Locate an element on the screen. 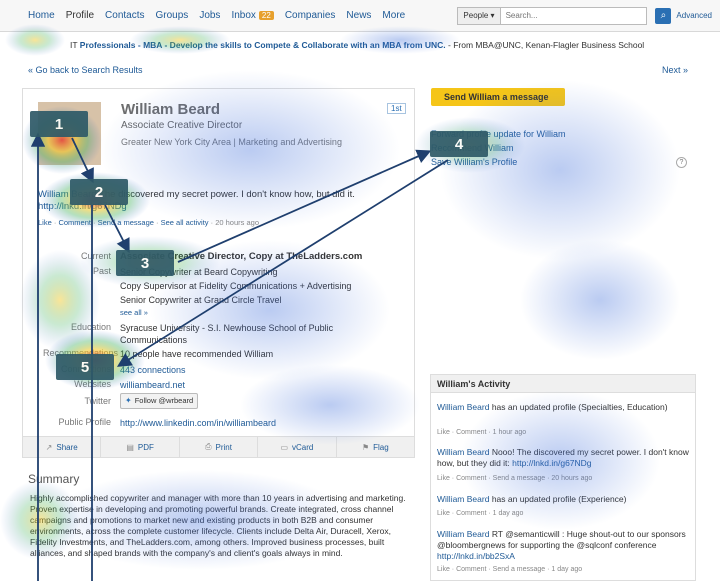 The width and height of the screenshot is (720, 581). send-message-button: Send William a message is located at coordinates (498, 97).